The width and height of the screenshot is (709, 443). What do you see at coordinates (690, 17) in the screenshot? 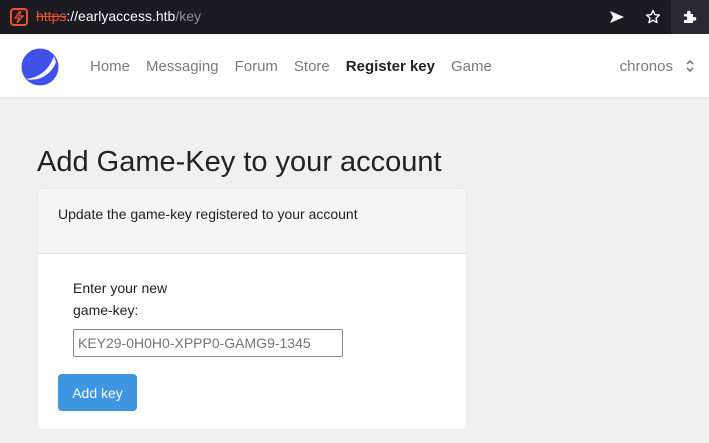
I see `extension-icon` at bounding box center [690, 17].